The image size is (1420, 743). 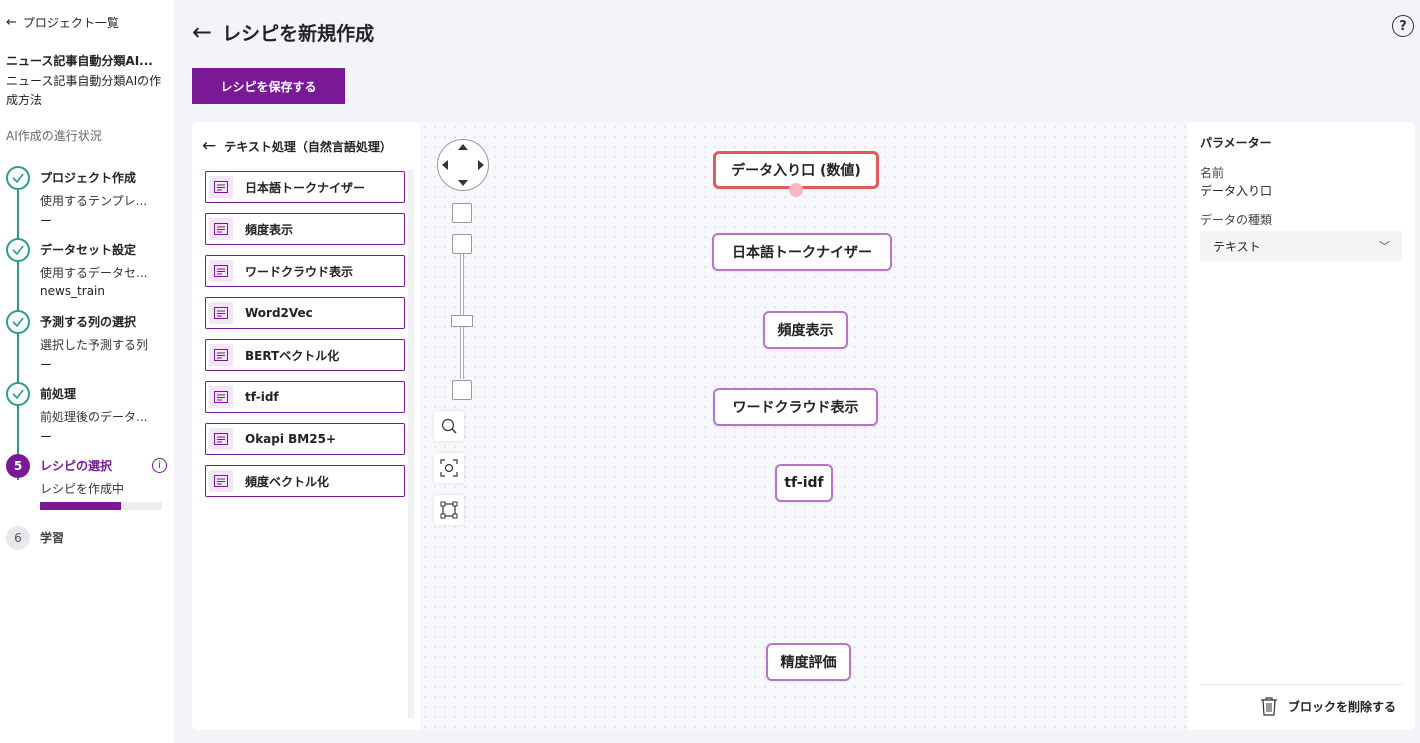 I want to click on palette-item-label: ワードクラウド表示, so click(x=299, y=271).